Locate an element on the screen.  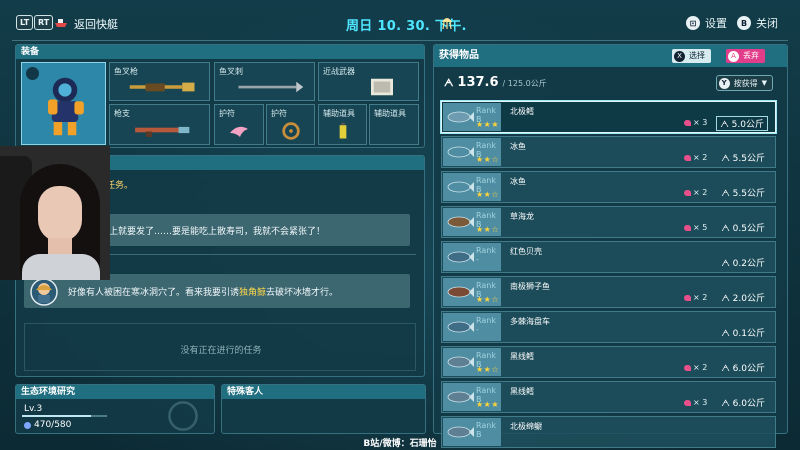
eco-level: Lv.3 is located at coordinates (33, 409).